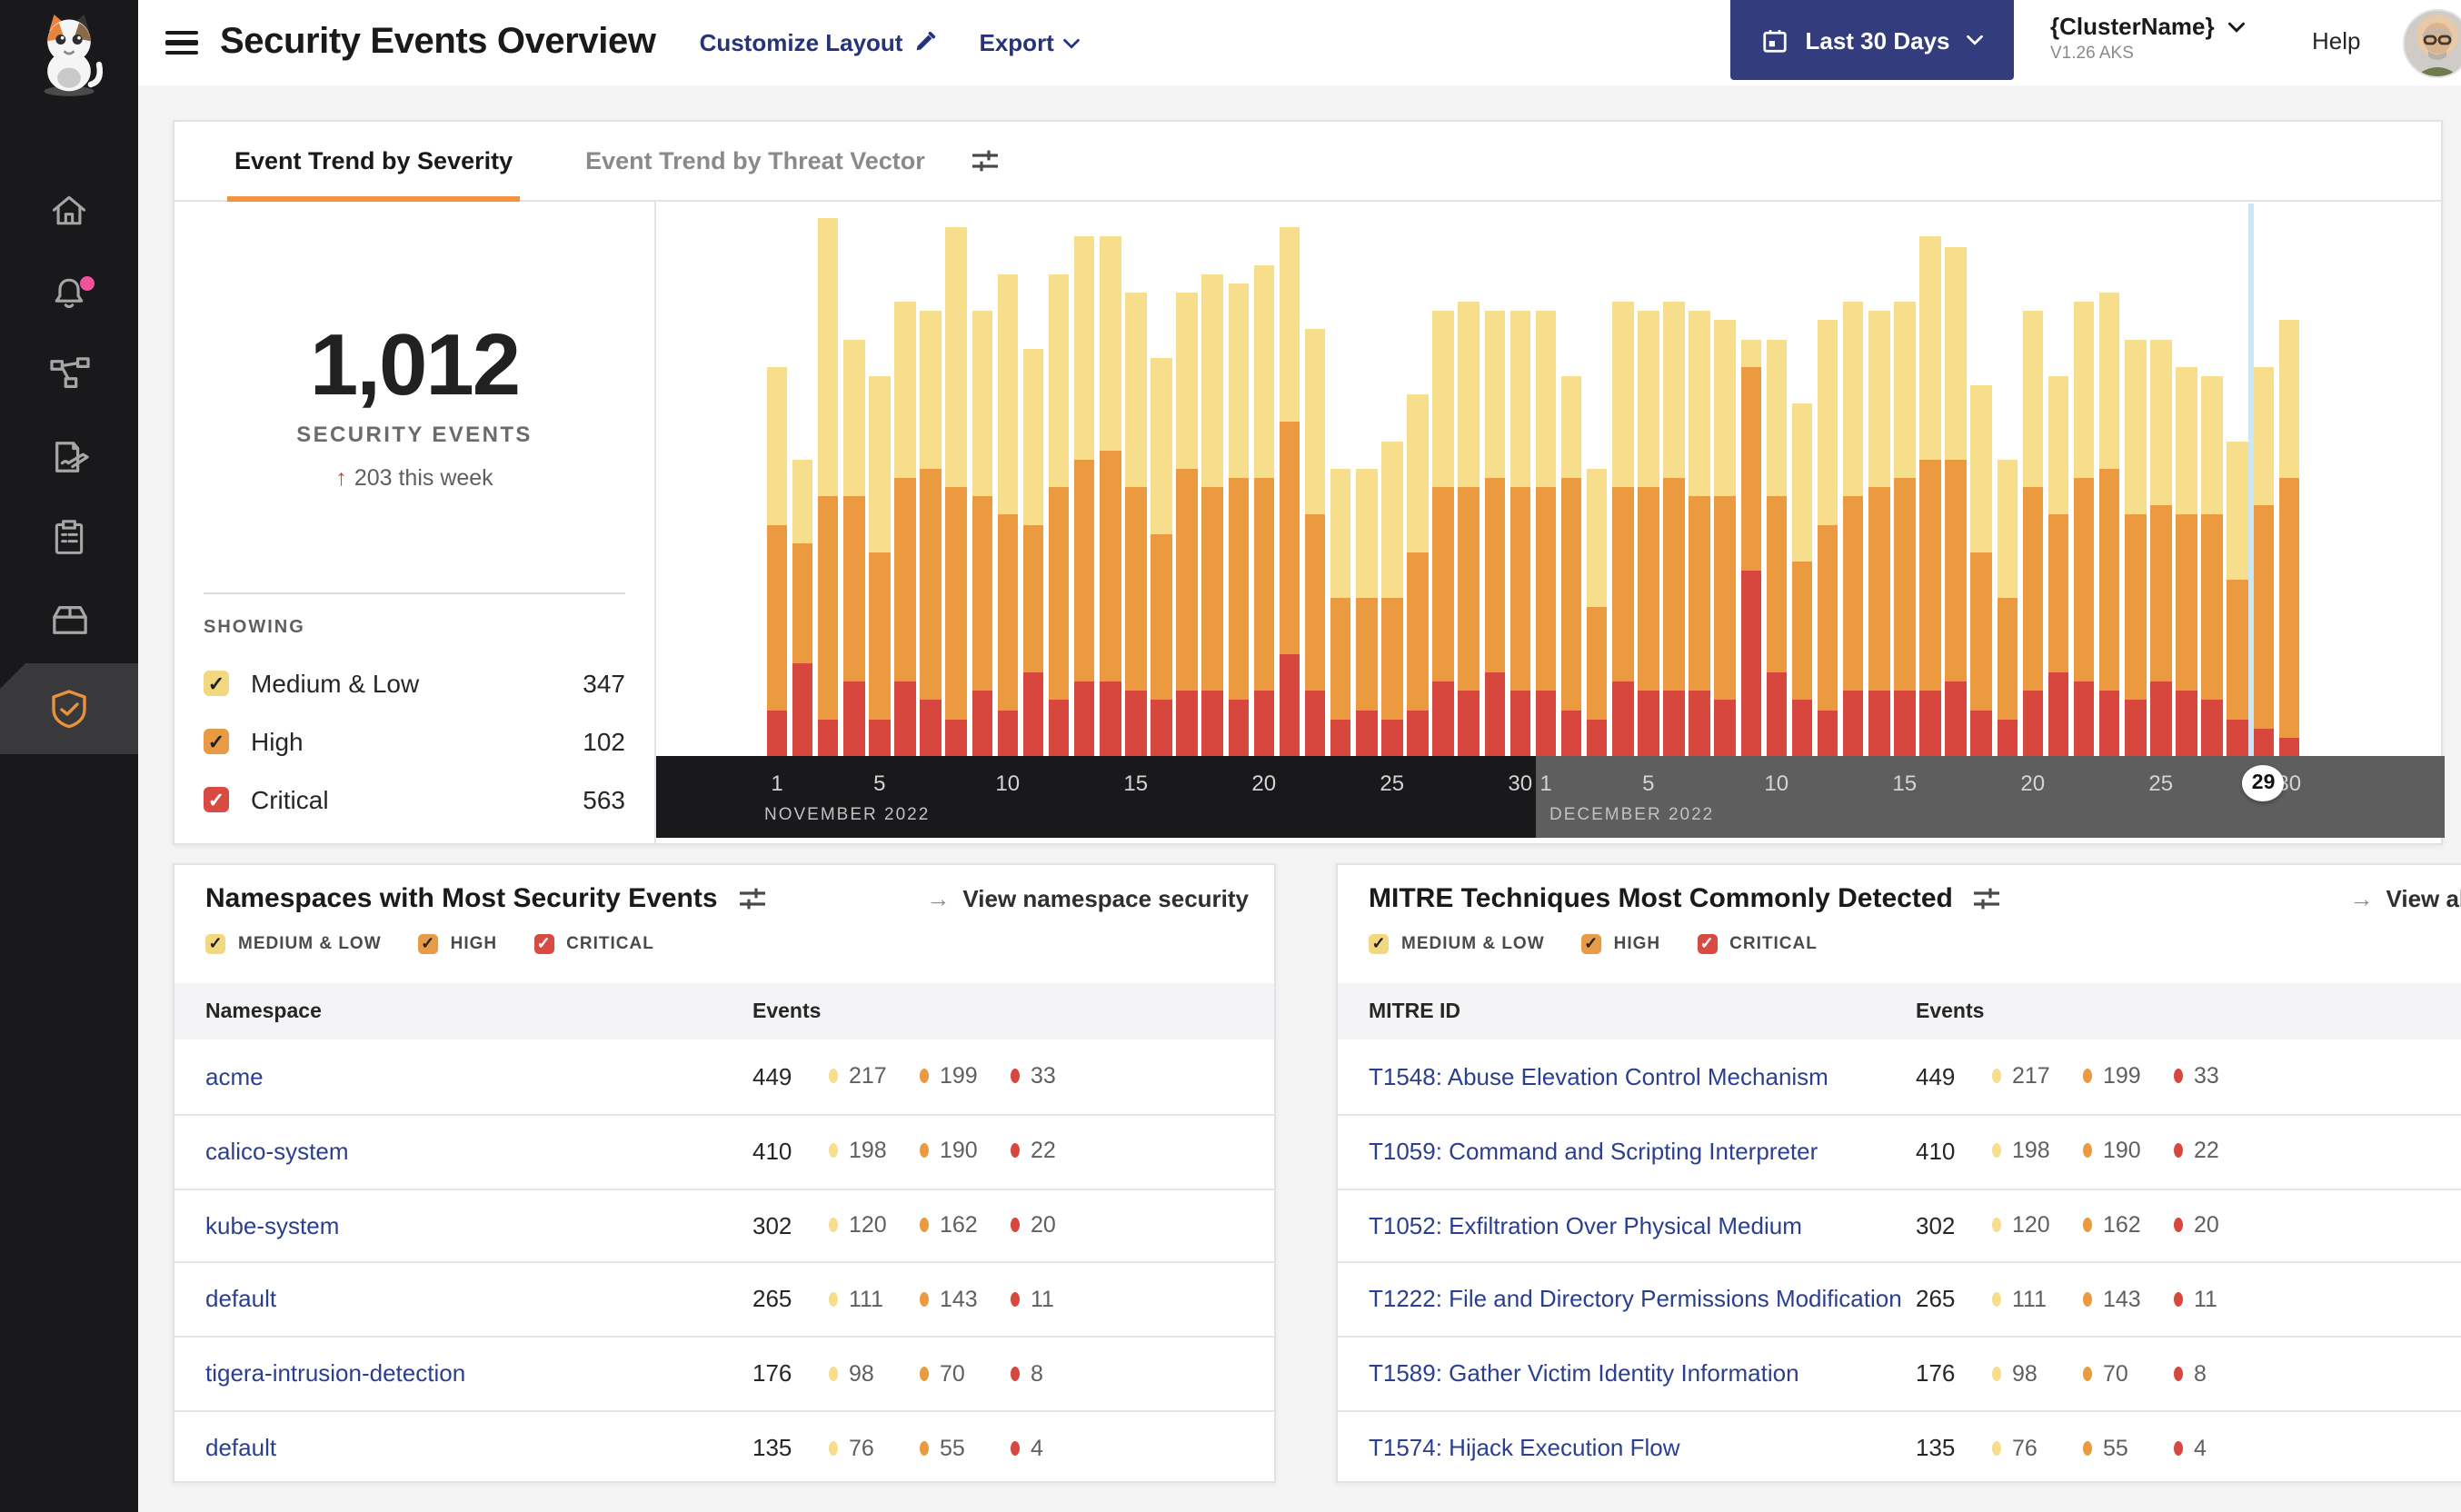 The width and height of the screenshot is (2461, 1512). Describe the element at coordinates (373, 162) in the screenshot. I see `tab-event-trend-by-severity: Event Trend by Severity` at that location.